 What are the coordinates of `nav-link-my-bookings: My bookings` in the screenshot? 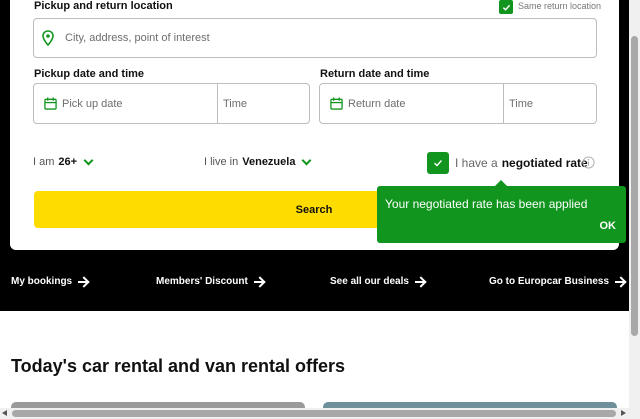 It's located at (49, 281).